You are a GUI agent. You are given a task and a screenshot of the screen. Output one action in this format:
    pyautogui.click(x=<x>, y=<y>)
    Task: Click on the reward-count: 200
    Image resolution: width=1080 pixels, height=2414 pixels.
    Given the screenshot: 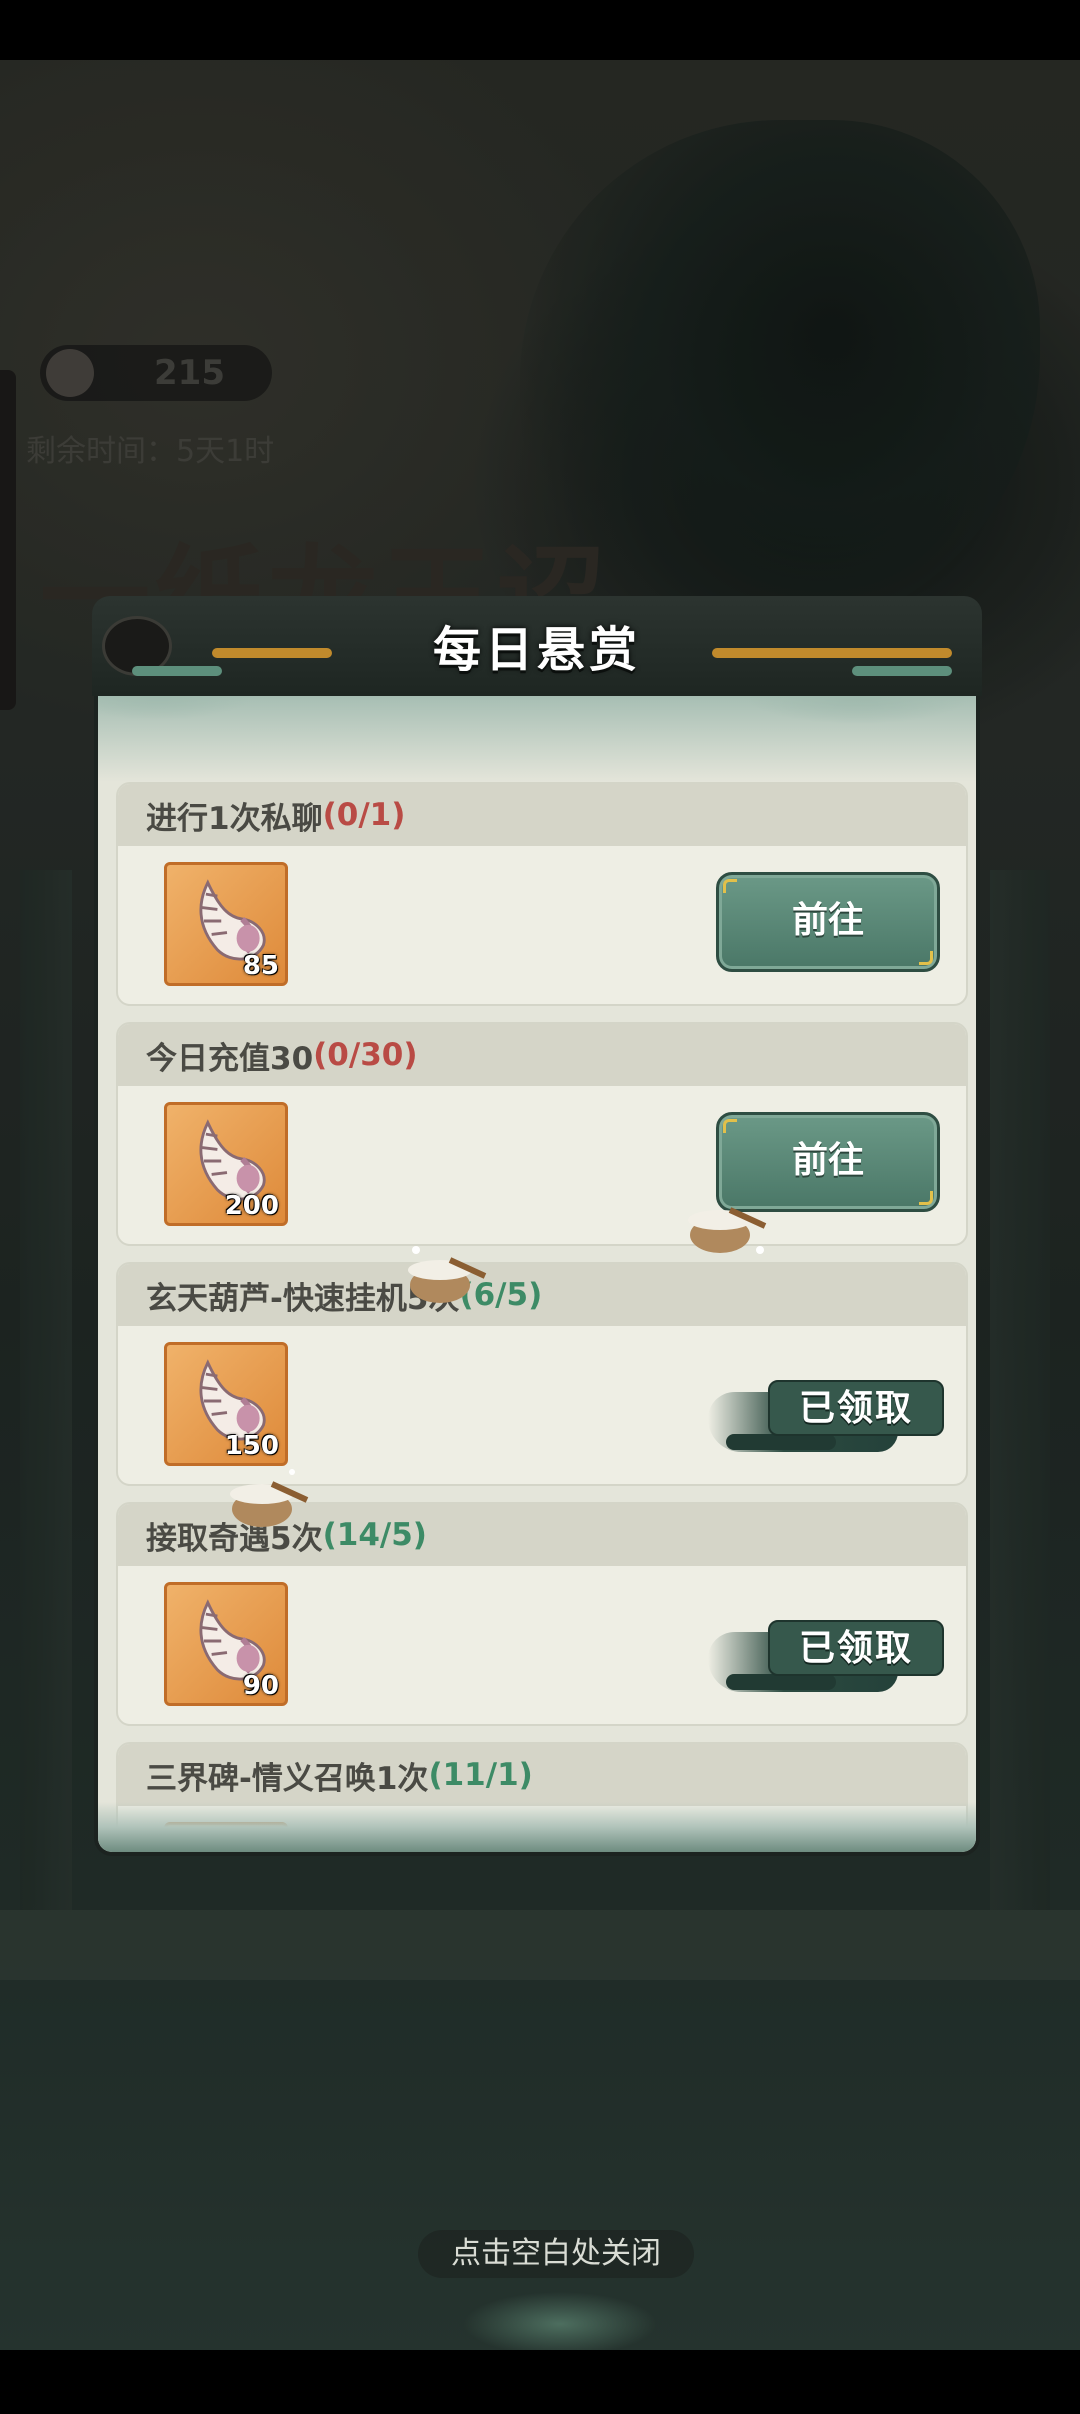 What is the action you would take?
    pyautogui.click(x=251, y=1206)
    